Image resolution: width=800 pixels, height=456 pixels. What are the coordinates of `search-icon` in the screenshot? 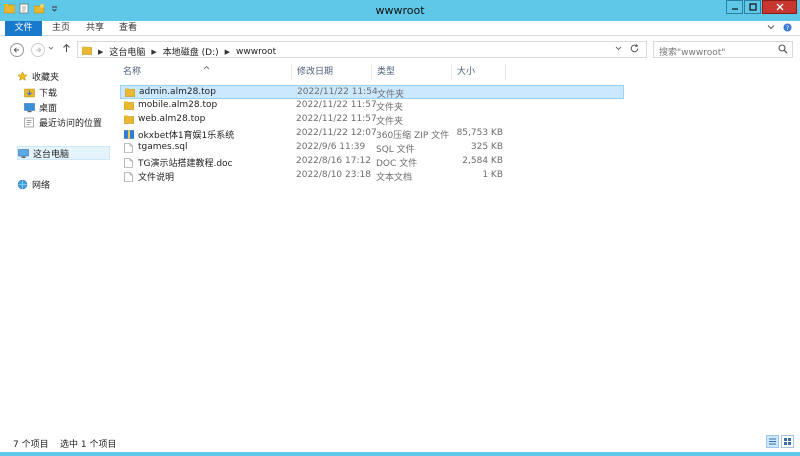 It's located at (783, 50).